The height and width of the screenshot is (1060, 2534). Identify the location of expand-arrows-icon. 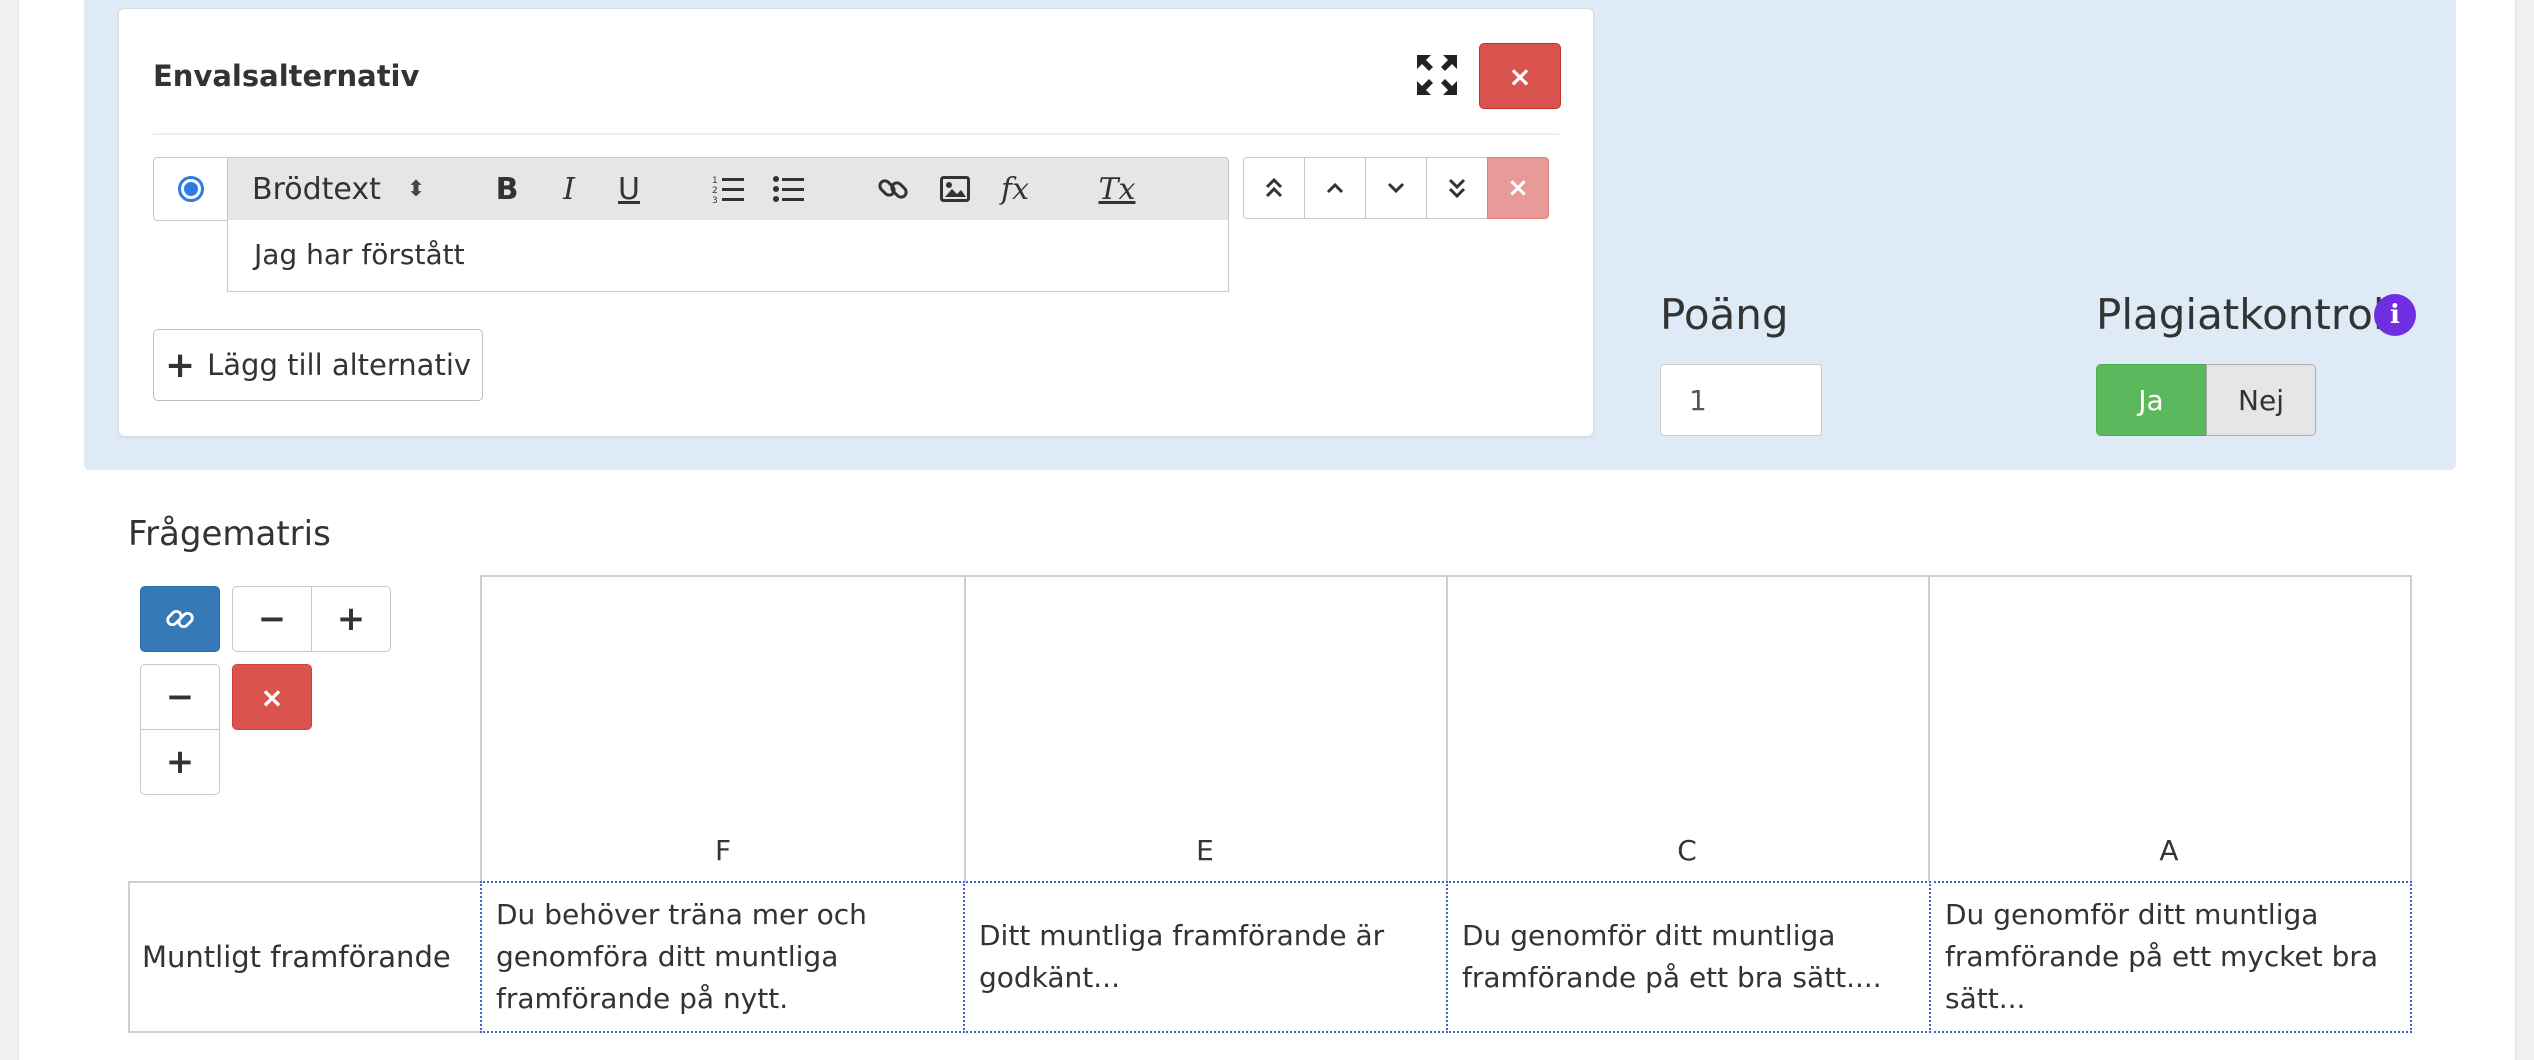
(1437, 75).